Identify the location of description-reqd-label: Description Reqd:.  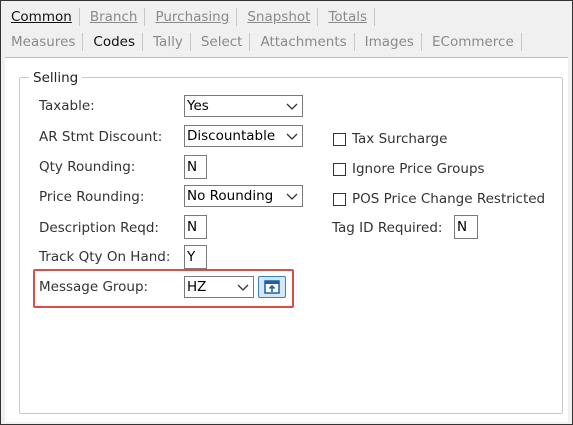
(99, 228).